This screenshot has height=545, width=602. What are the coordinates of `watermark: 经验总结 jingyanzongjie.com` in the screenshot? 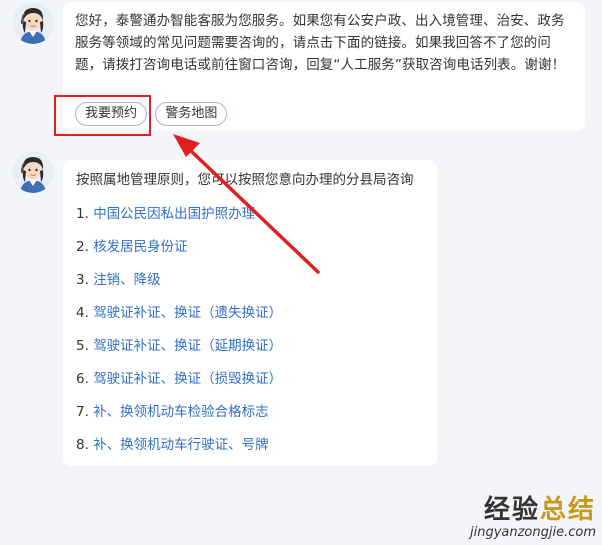 It's located at (533, 518).